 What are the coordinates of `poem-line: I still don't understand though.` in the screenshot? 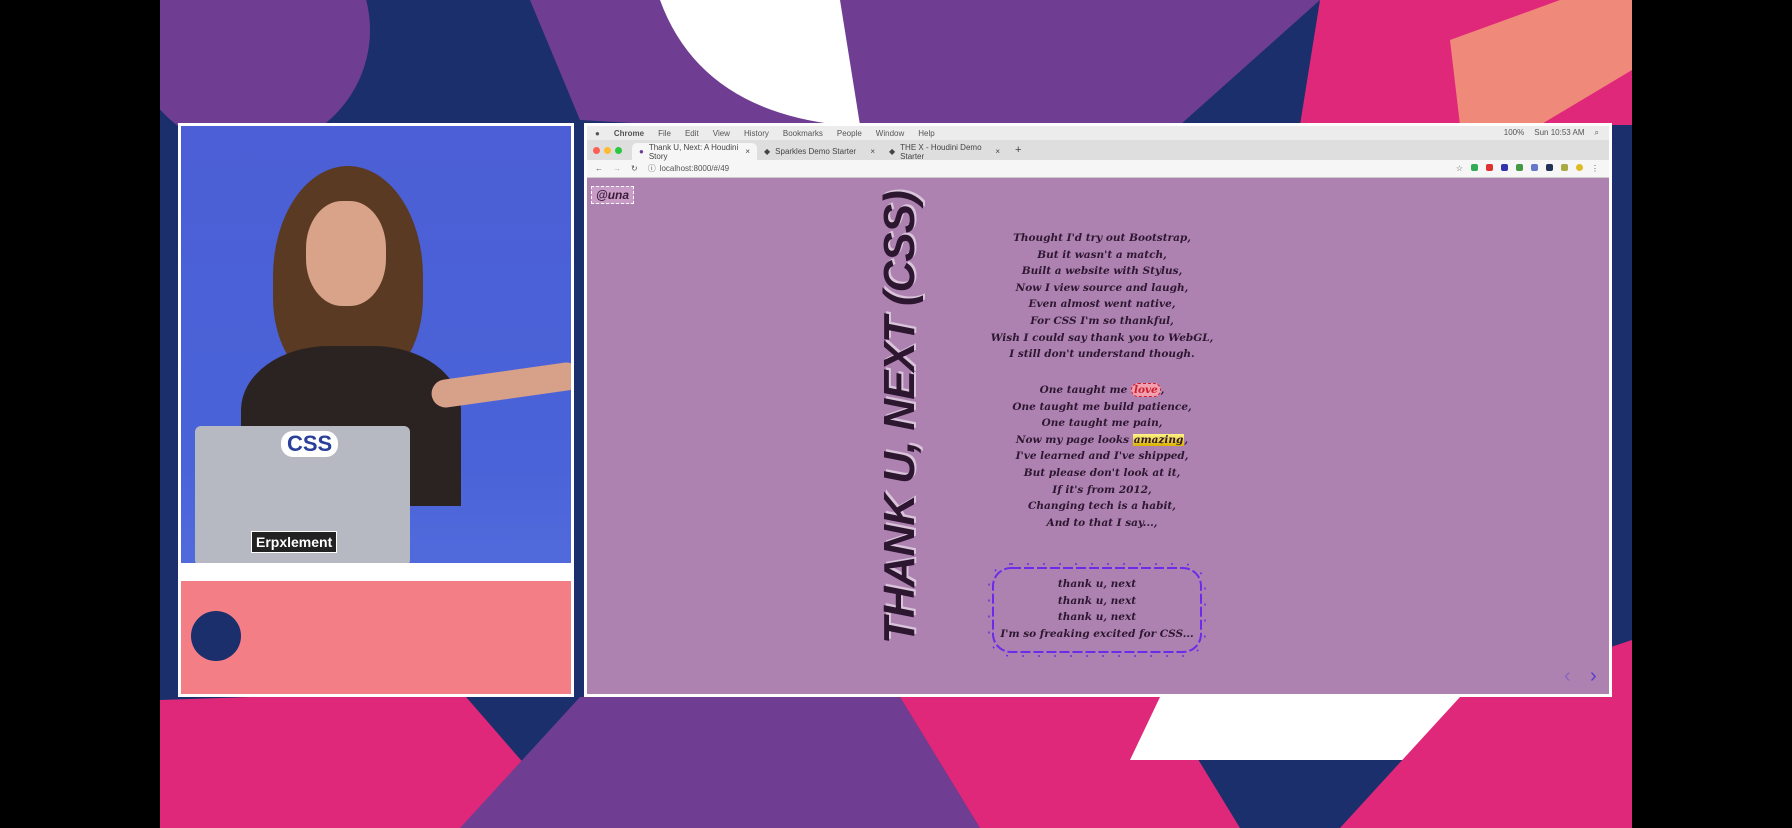 It's located at (1102, 354).